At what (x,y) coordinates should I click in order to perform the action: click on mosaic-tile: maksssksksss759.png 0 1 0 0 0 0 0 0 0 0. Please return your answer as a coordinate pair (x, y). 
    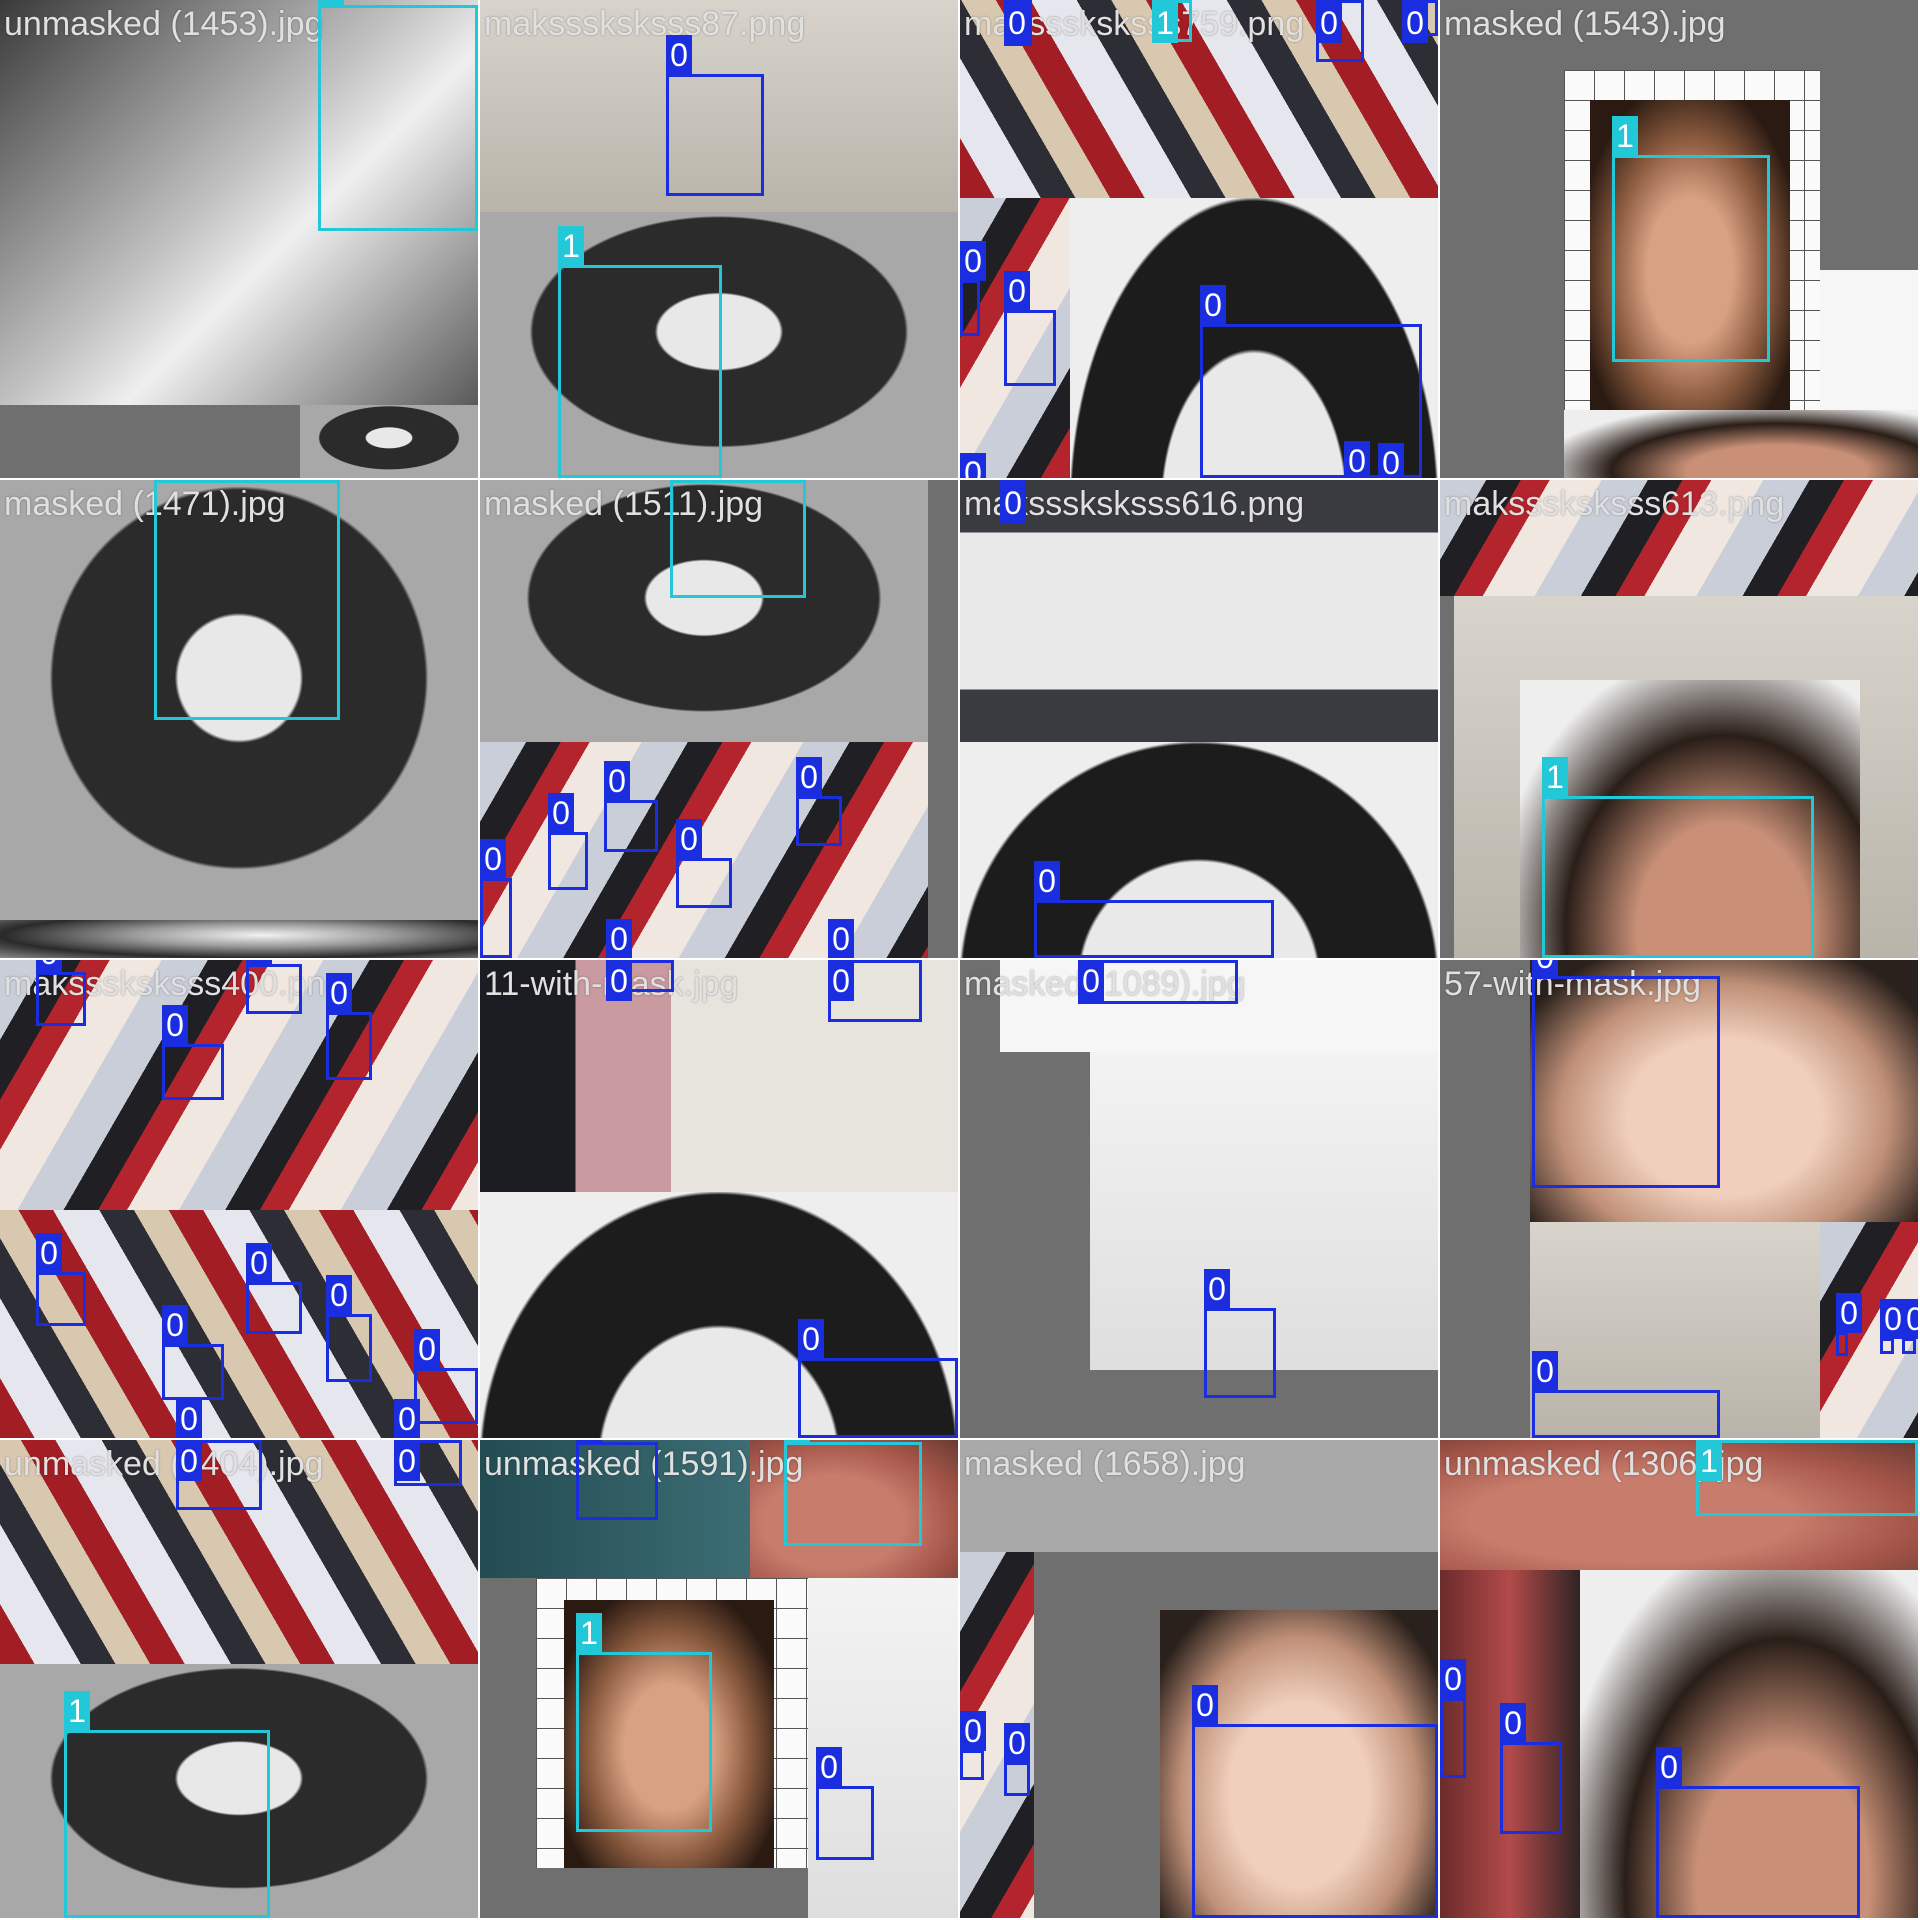
    Looking at the image, I should click on (1199, 239).